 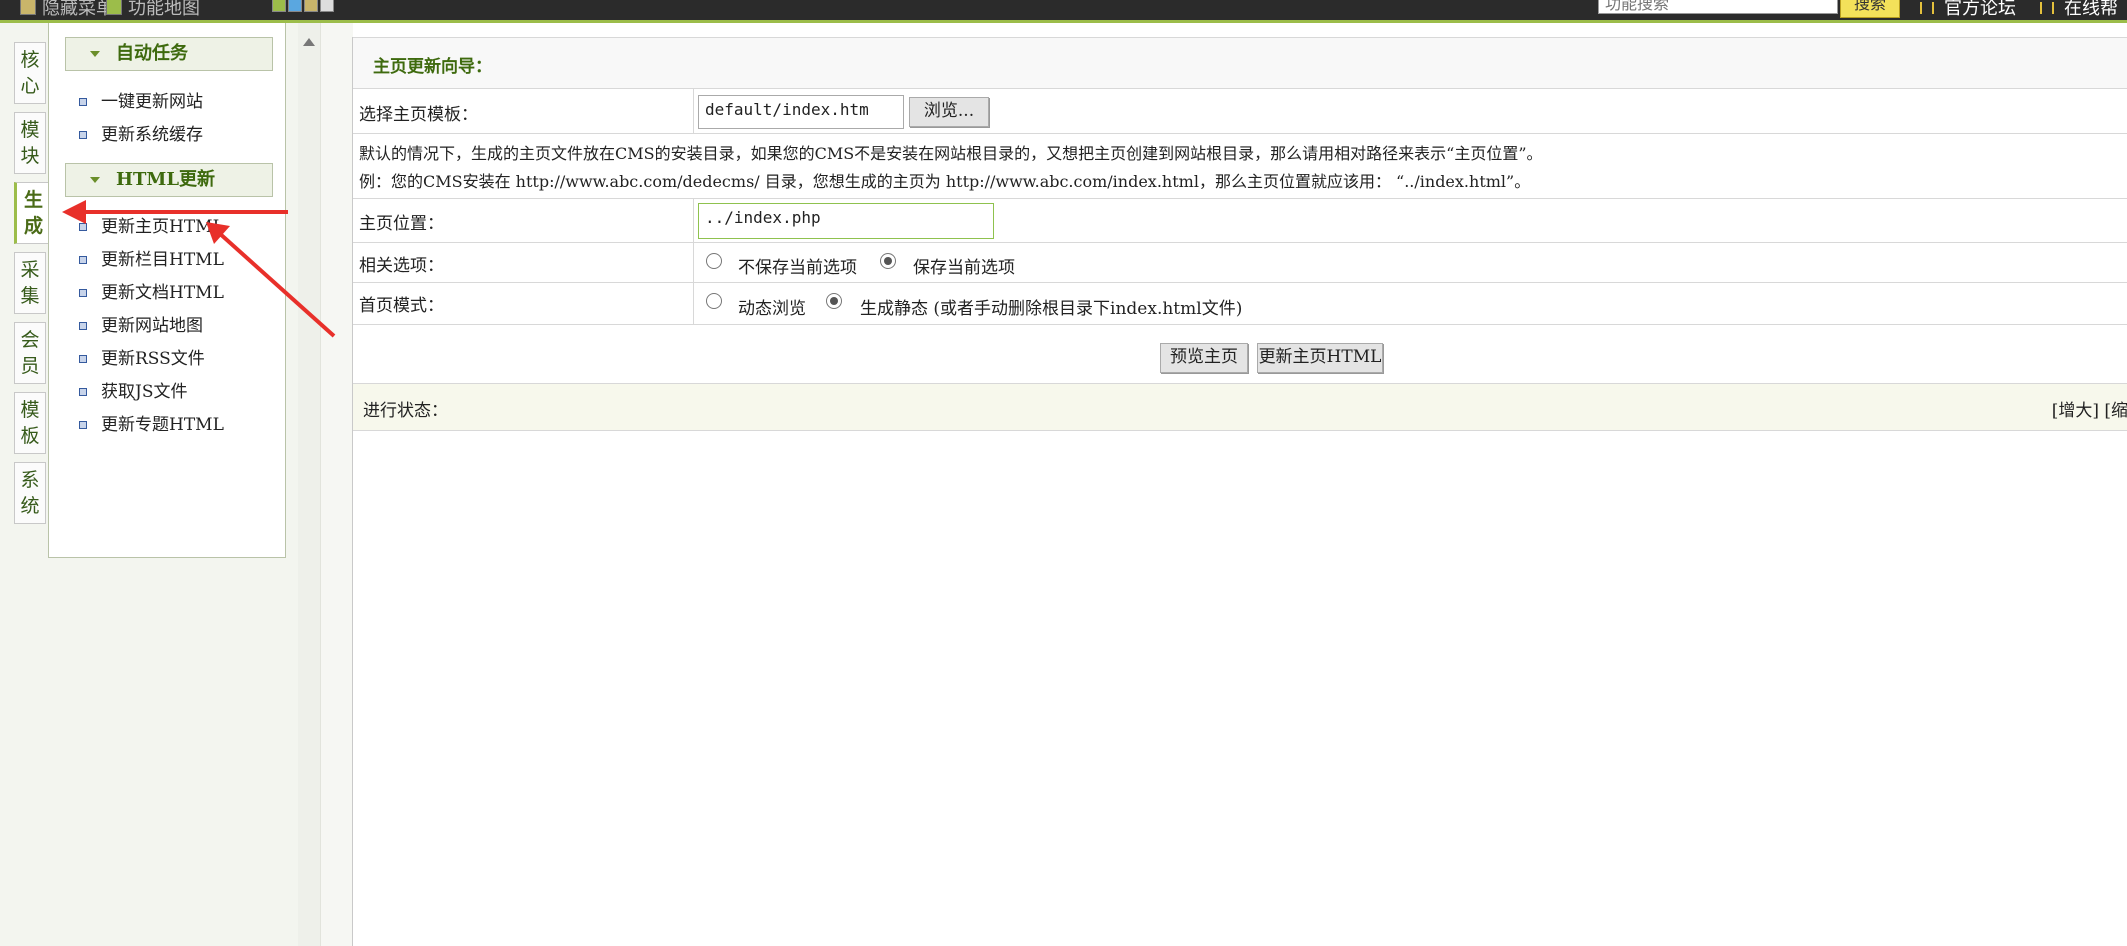 I want to click on function-search-input, so click(x=1718, y=7).